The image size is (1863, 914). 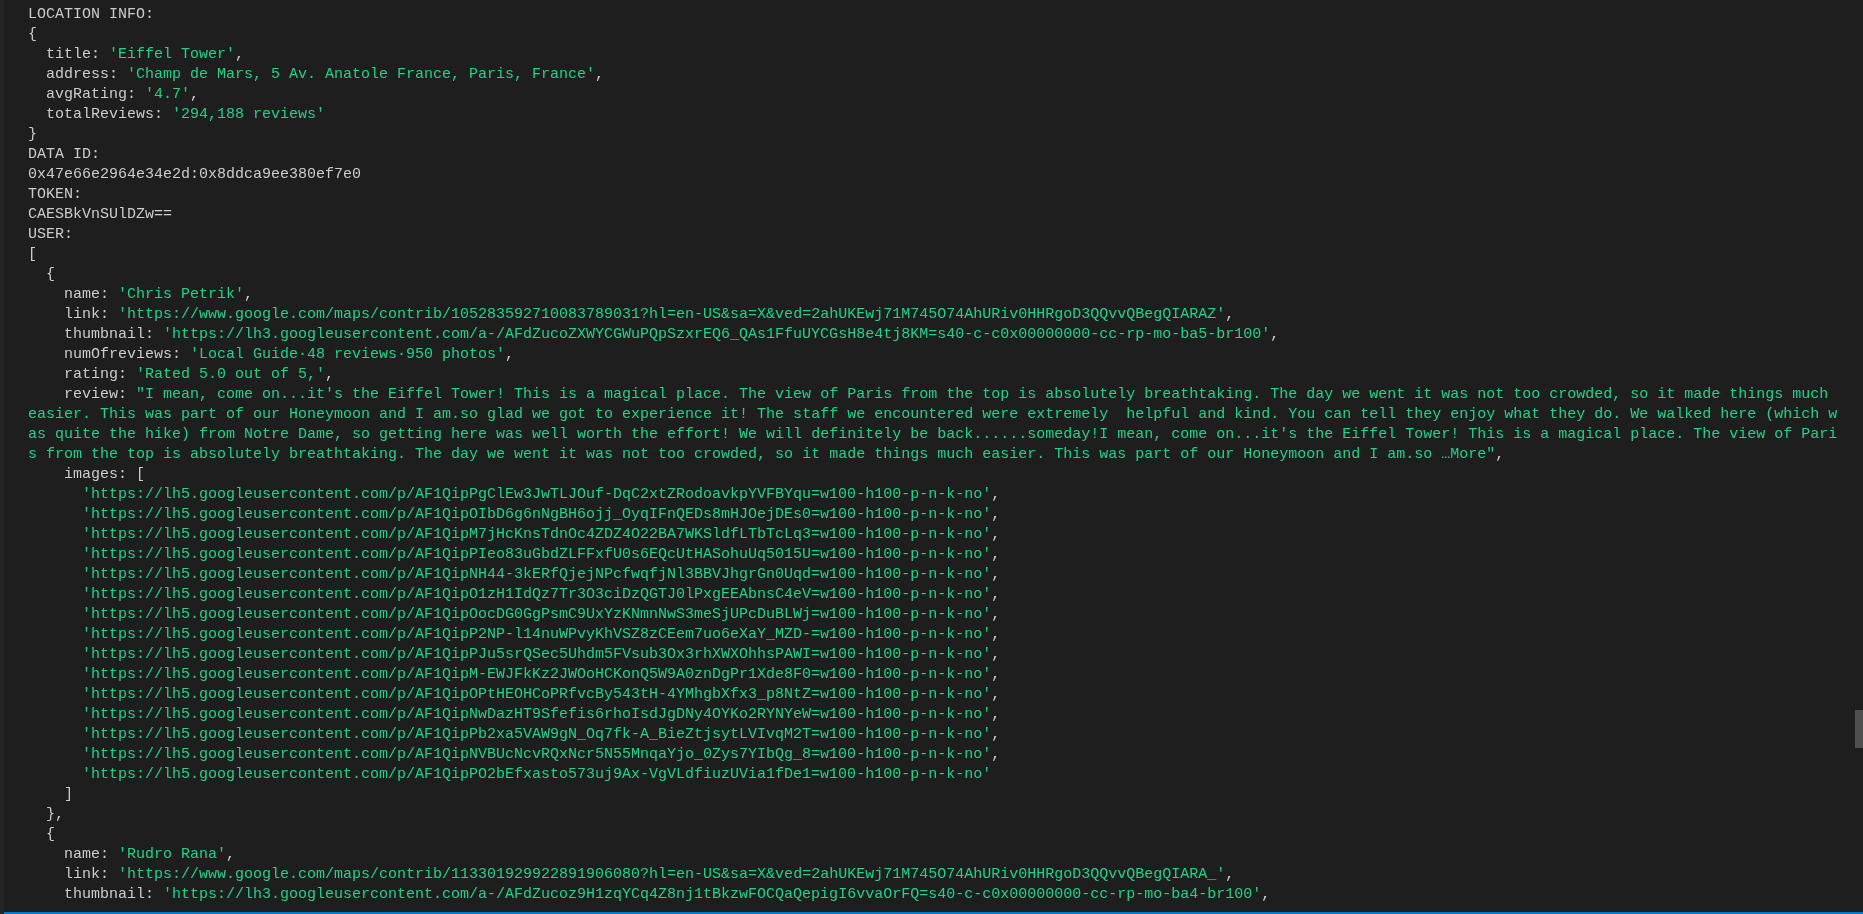 I want to click on console-line: DATA ID:, so click(x=64, y=155).